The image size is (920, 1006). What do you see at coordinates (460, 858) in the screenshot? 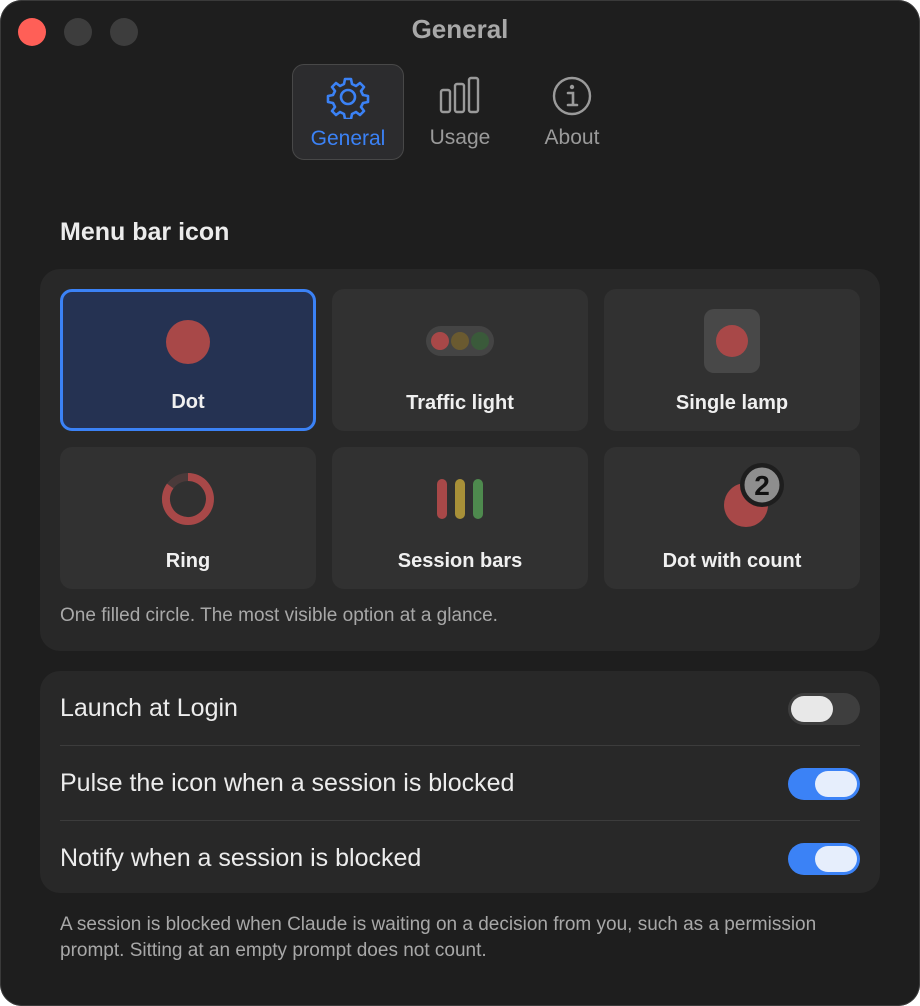
I see `setting-row-notify: Notify when a session is blocked` at bounding box center [460, 858].